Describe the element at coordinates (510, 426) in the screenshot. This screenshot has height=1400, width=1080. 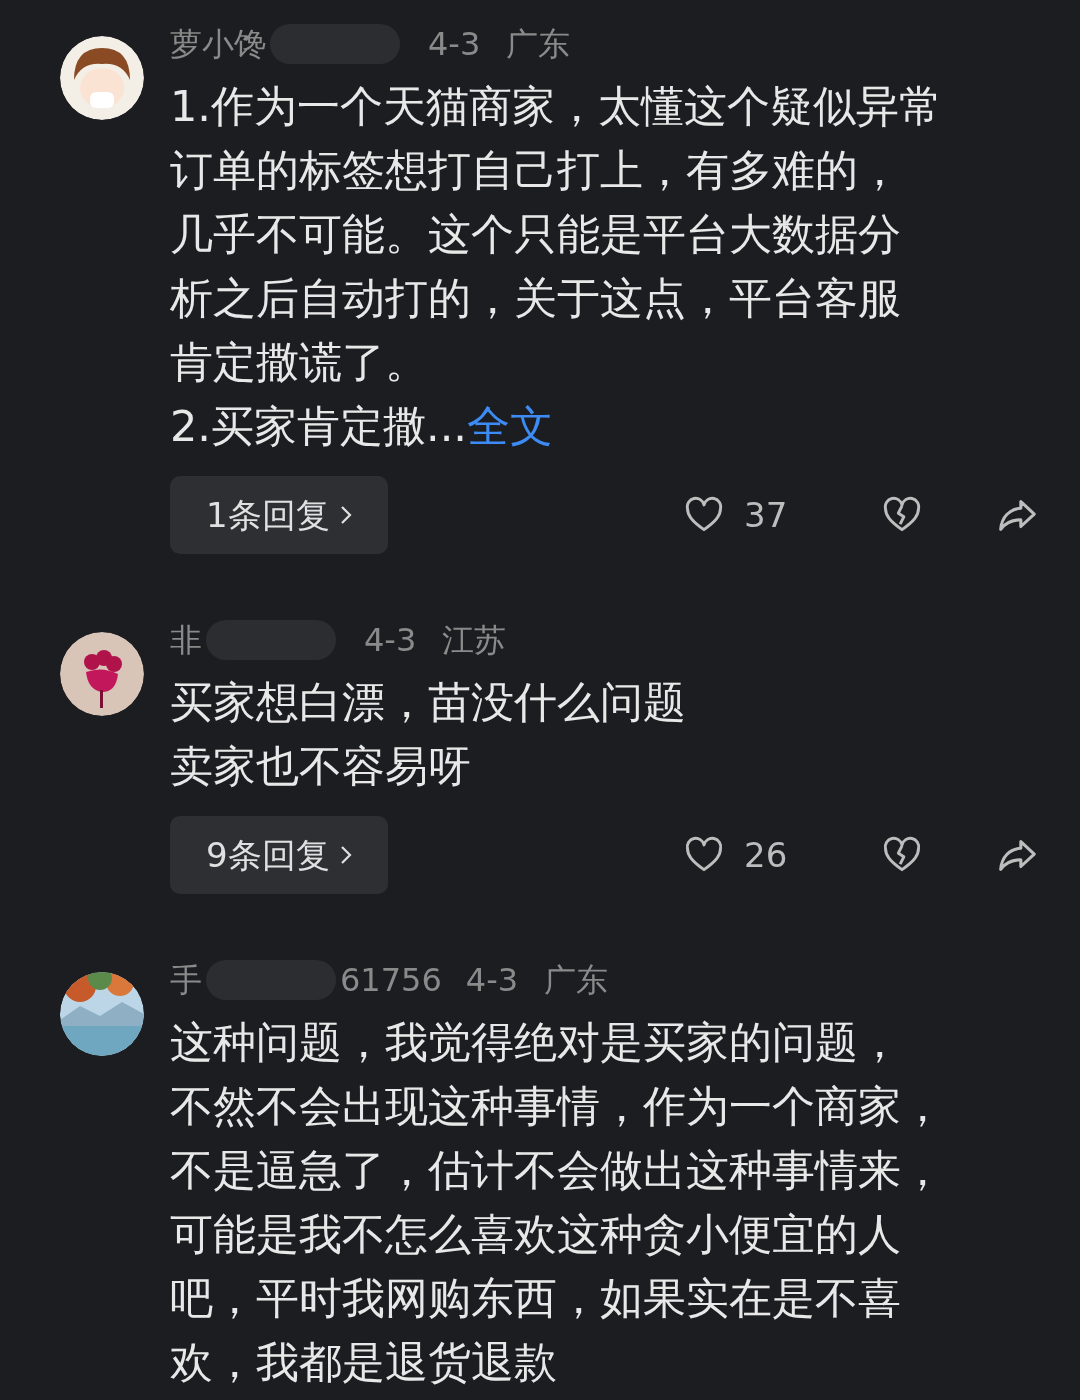
I see `full-text-link: 全文` at that location.